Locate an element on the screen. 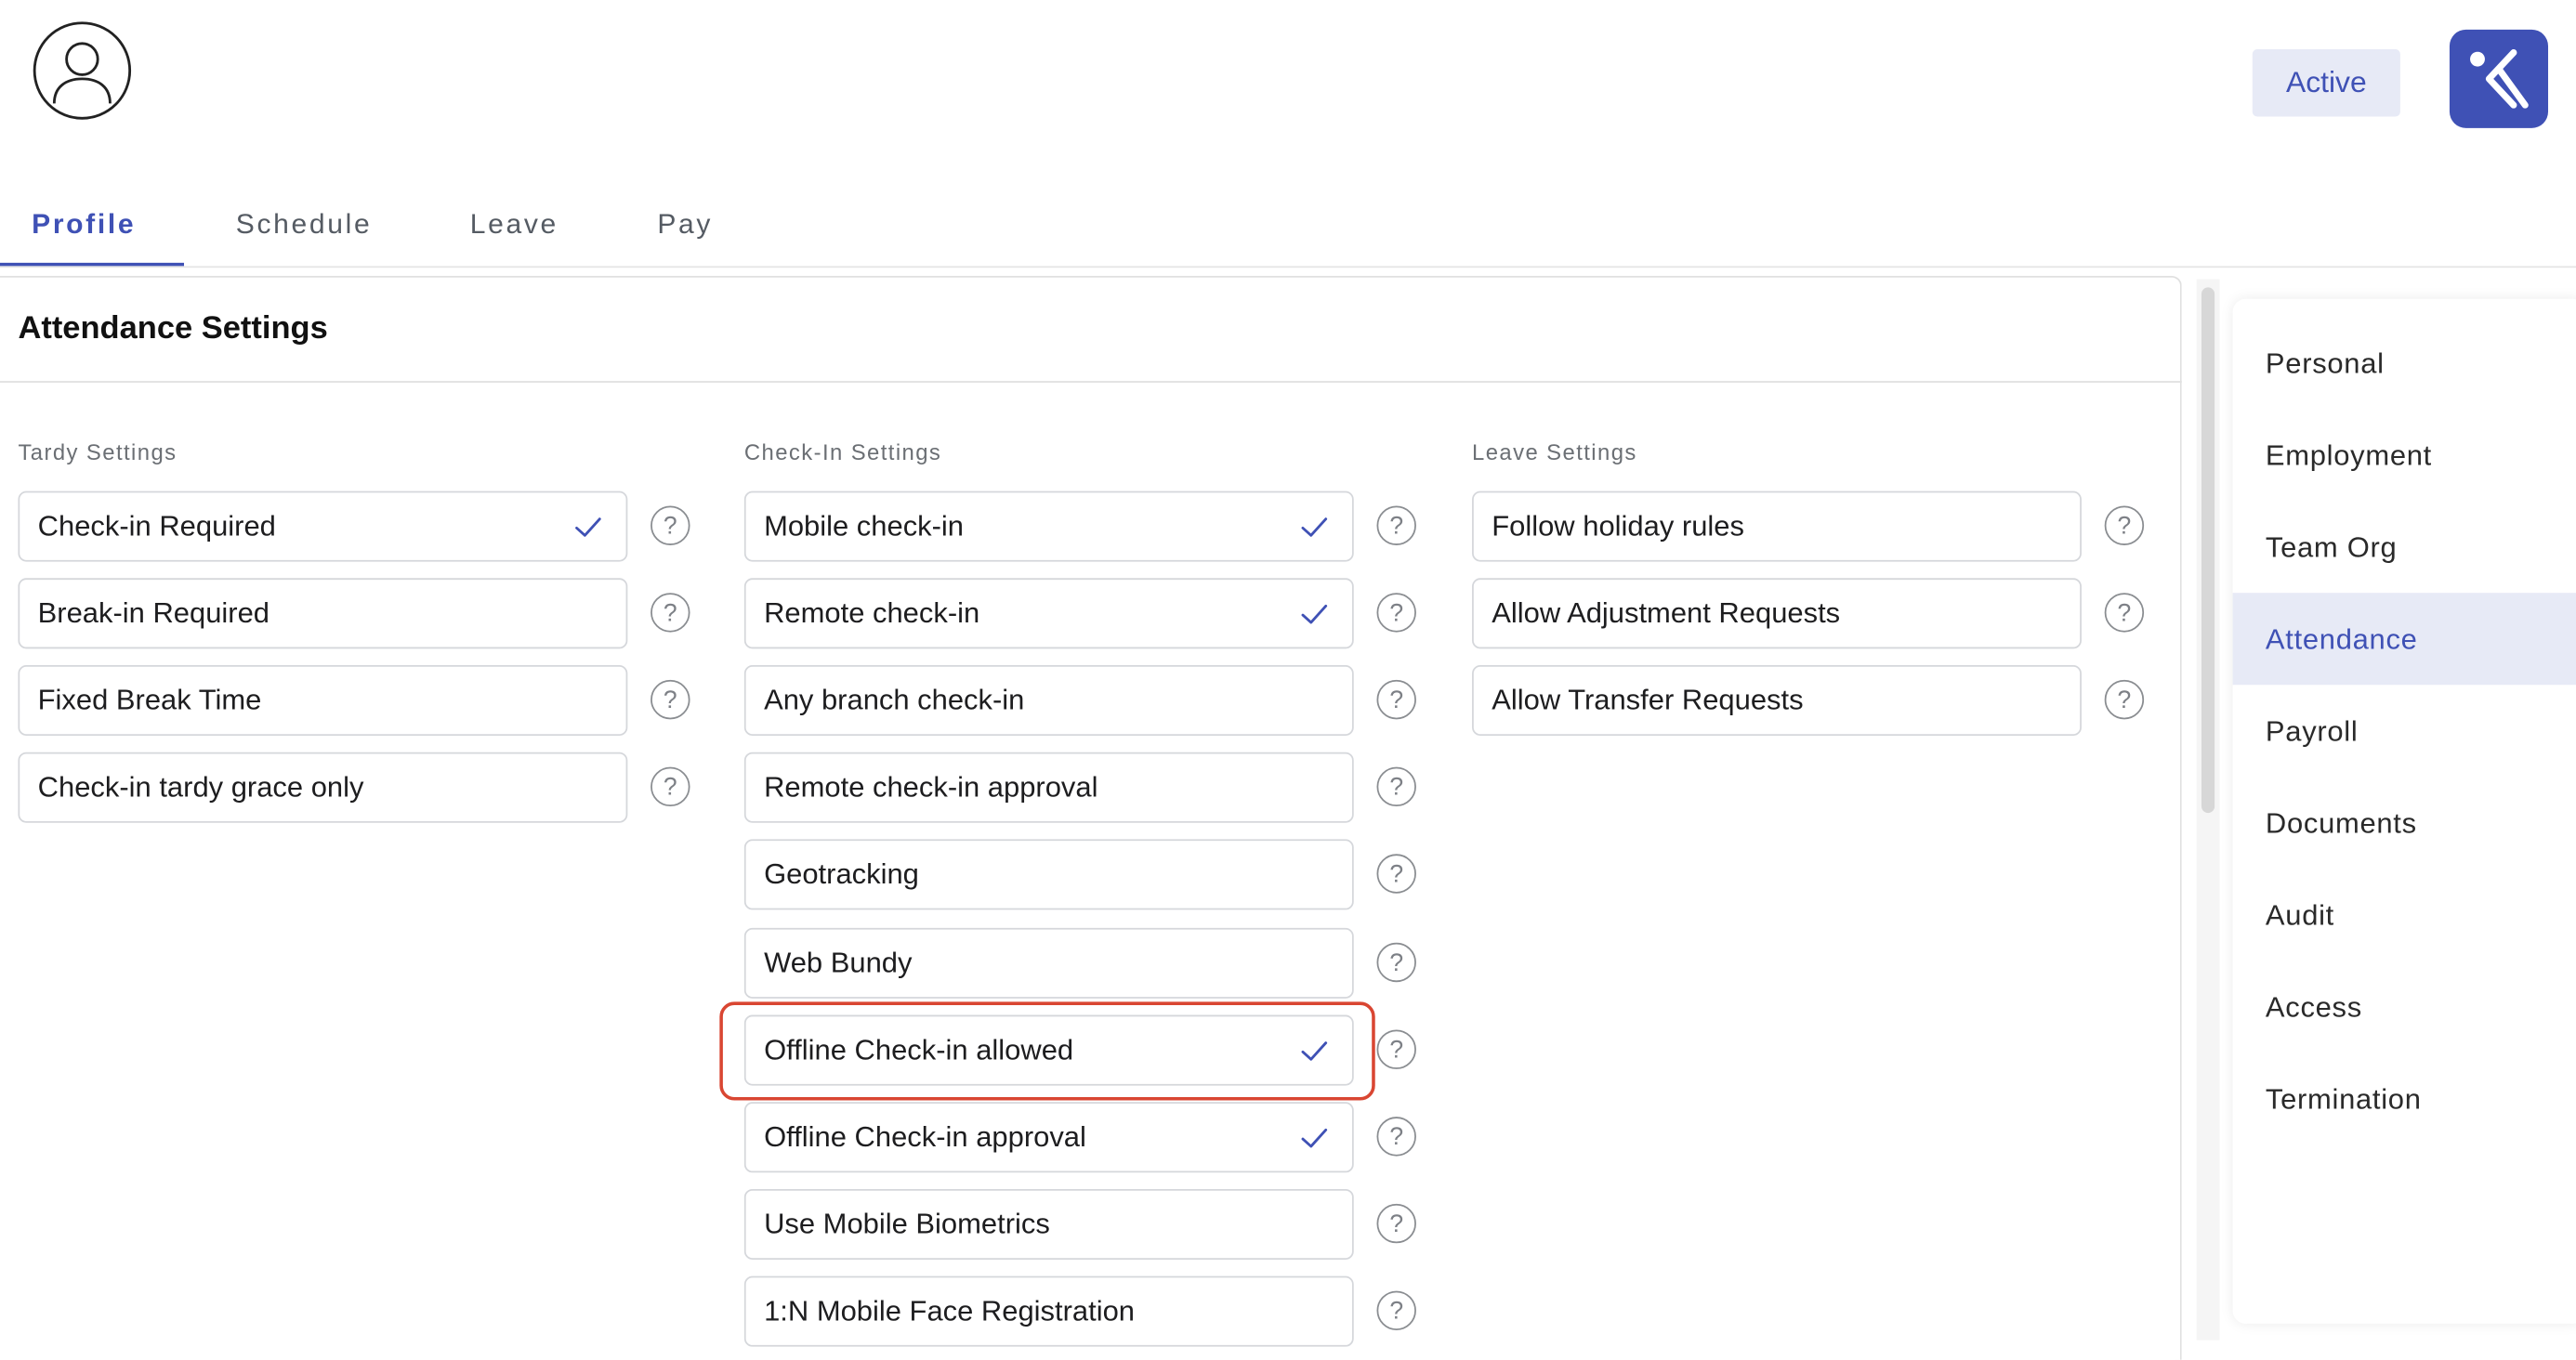  tardy-setting-field: Check-in tardy grace only is located at coordinates (323, 787).